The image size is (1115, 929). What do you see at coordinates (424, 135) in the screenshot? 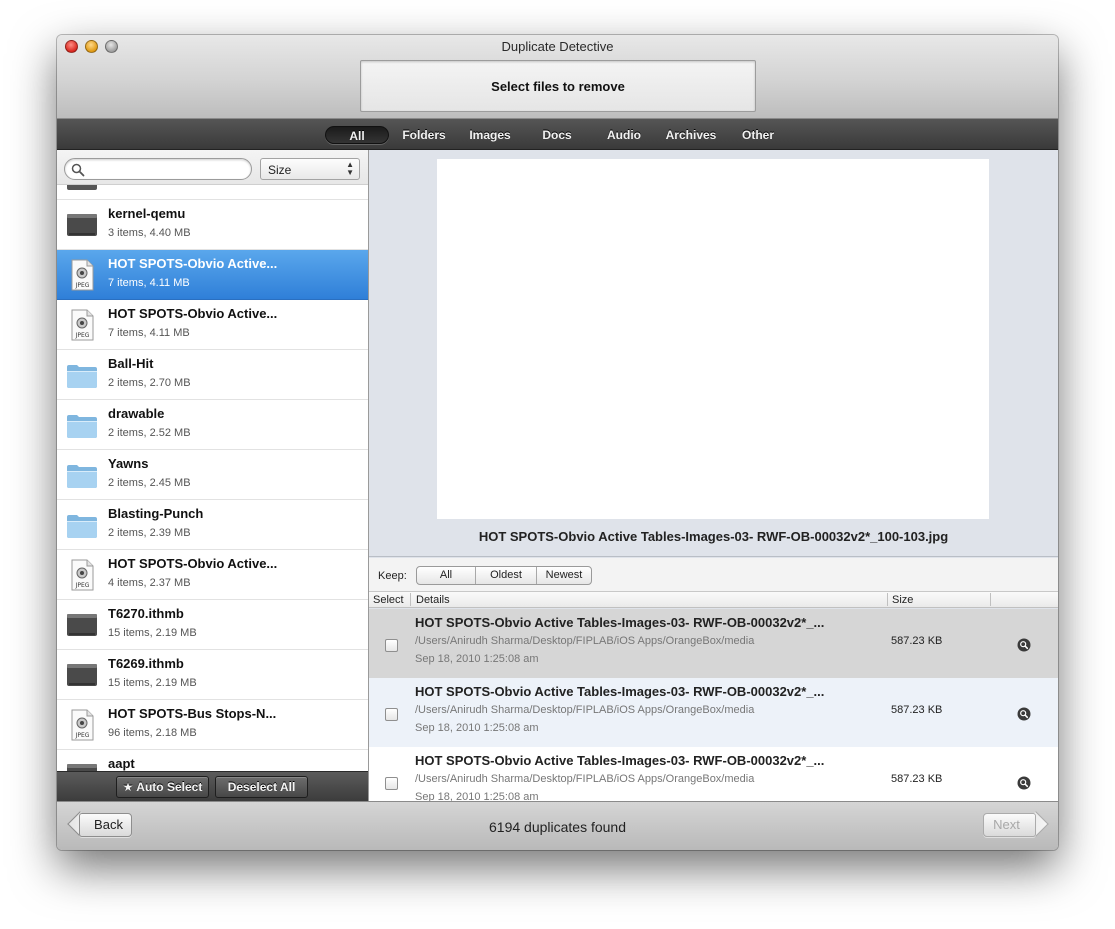
I see `filter-tab-folders: Folders` at bounding box center [424, 135].